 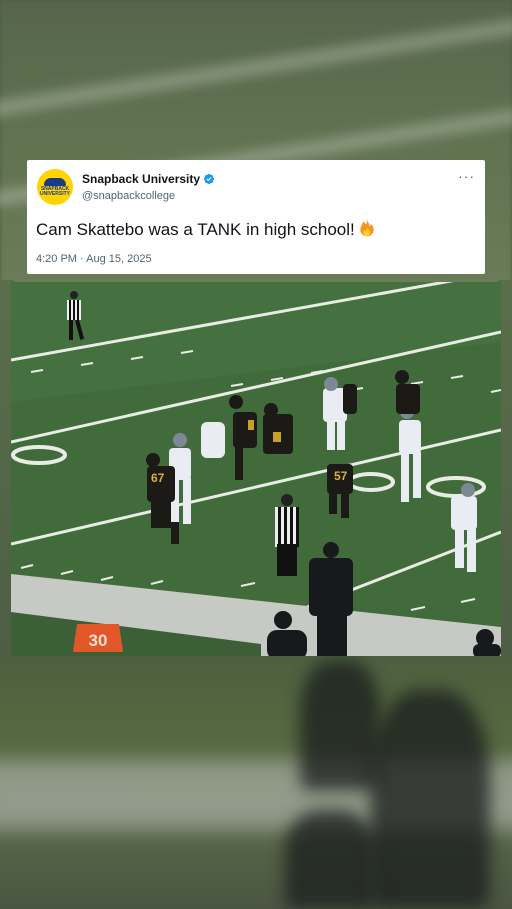 I want to click on tweet-text-content: Cam Skattebo was a TANK in high school!, so click(x=195, y=229).